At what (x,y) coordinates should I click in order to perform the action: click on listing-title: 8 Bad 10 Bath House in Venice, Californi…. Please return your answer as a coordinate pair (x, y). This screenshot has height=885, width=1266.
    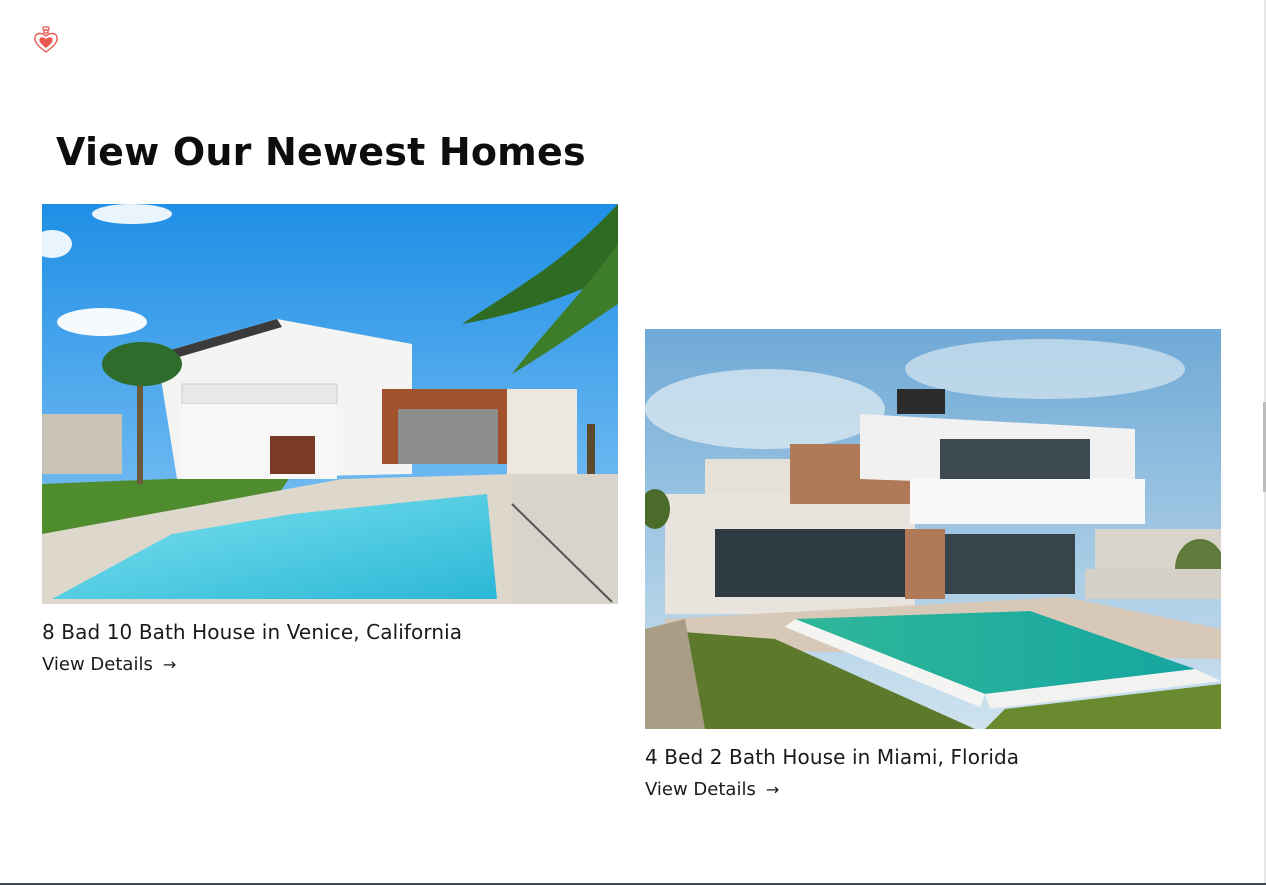
    Looking at the image, I should click on (252, 632).